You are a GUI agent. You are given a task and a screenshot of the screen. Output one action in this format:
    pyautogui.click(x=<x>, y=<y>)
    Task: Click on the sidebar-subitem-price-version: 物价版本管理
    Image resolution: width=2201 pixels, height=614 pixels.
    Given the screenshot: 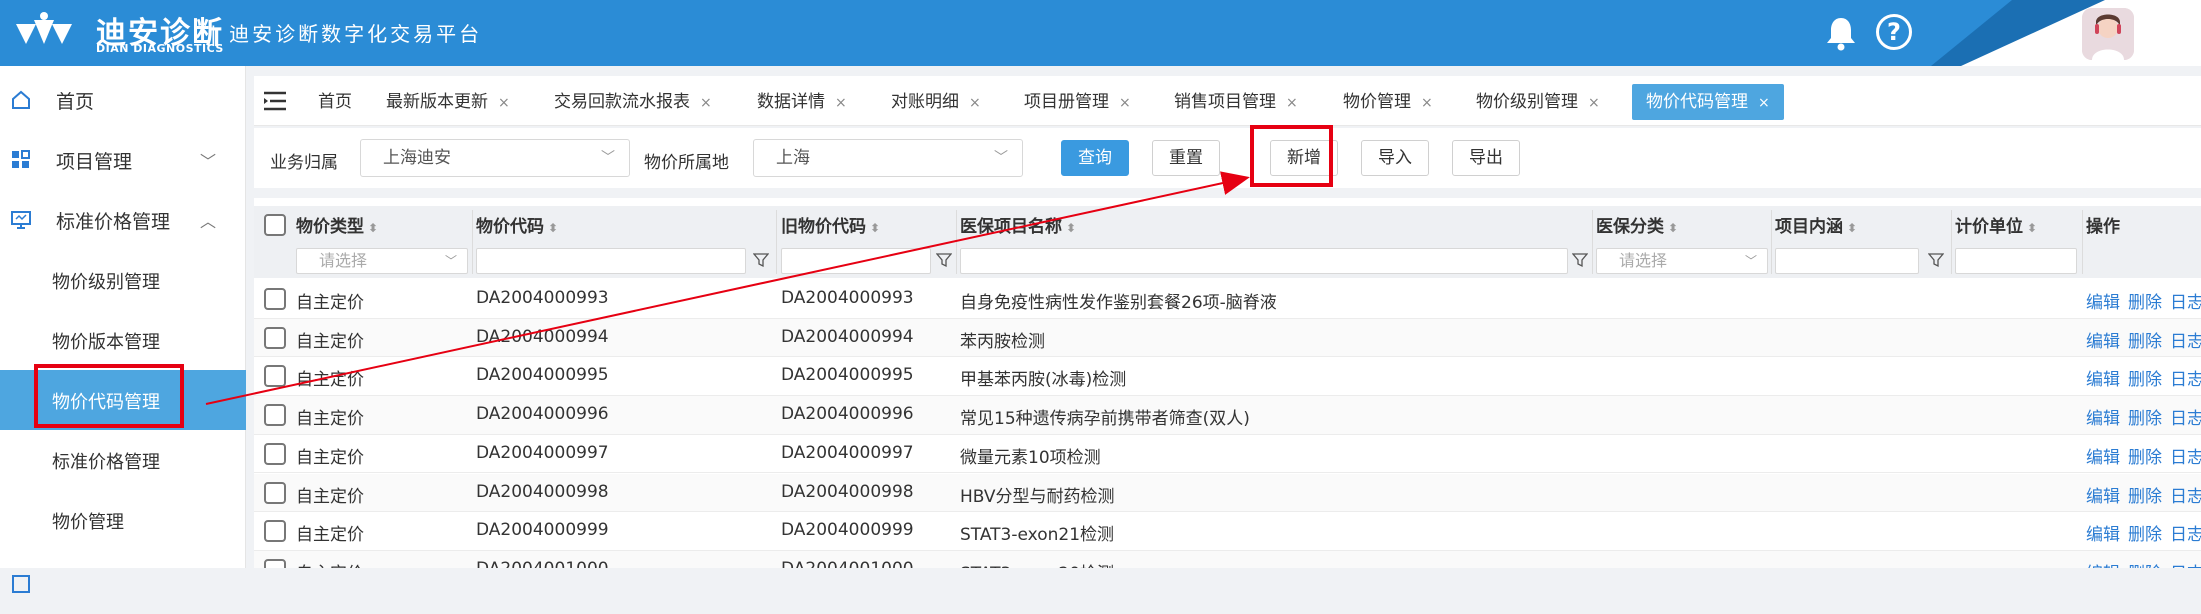 What is the action you would take?
    pyautogui.click(x=123, y=340)
    